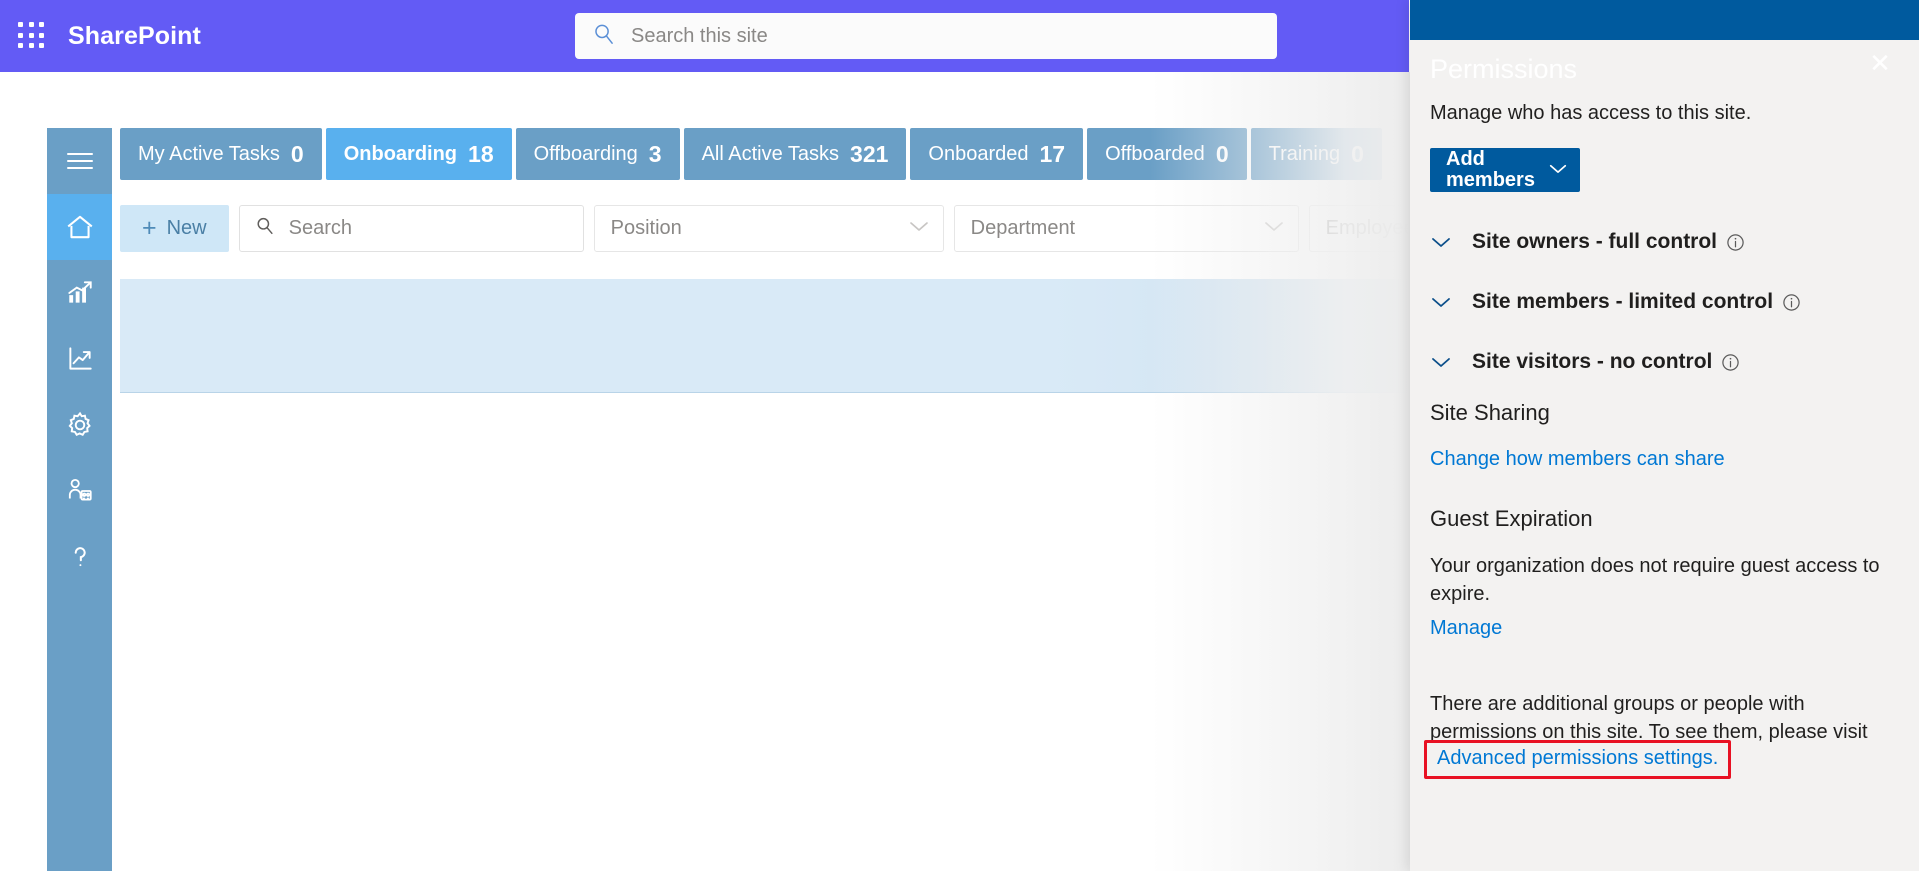 The width and height of the screenshot is (1919, 871). I want to click on tab-all-active-tasks: All Active Tasks 321, so click(795, 154).